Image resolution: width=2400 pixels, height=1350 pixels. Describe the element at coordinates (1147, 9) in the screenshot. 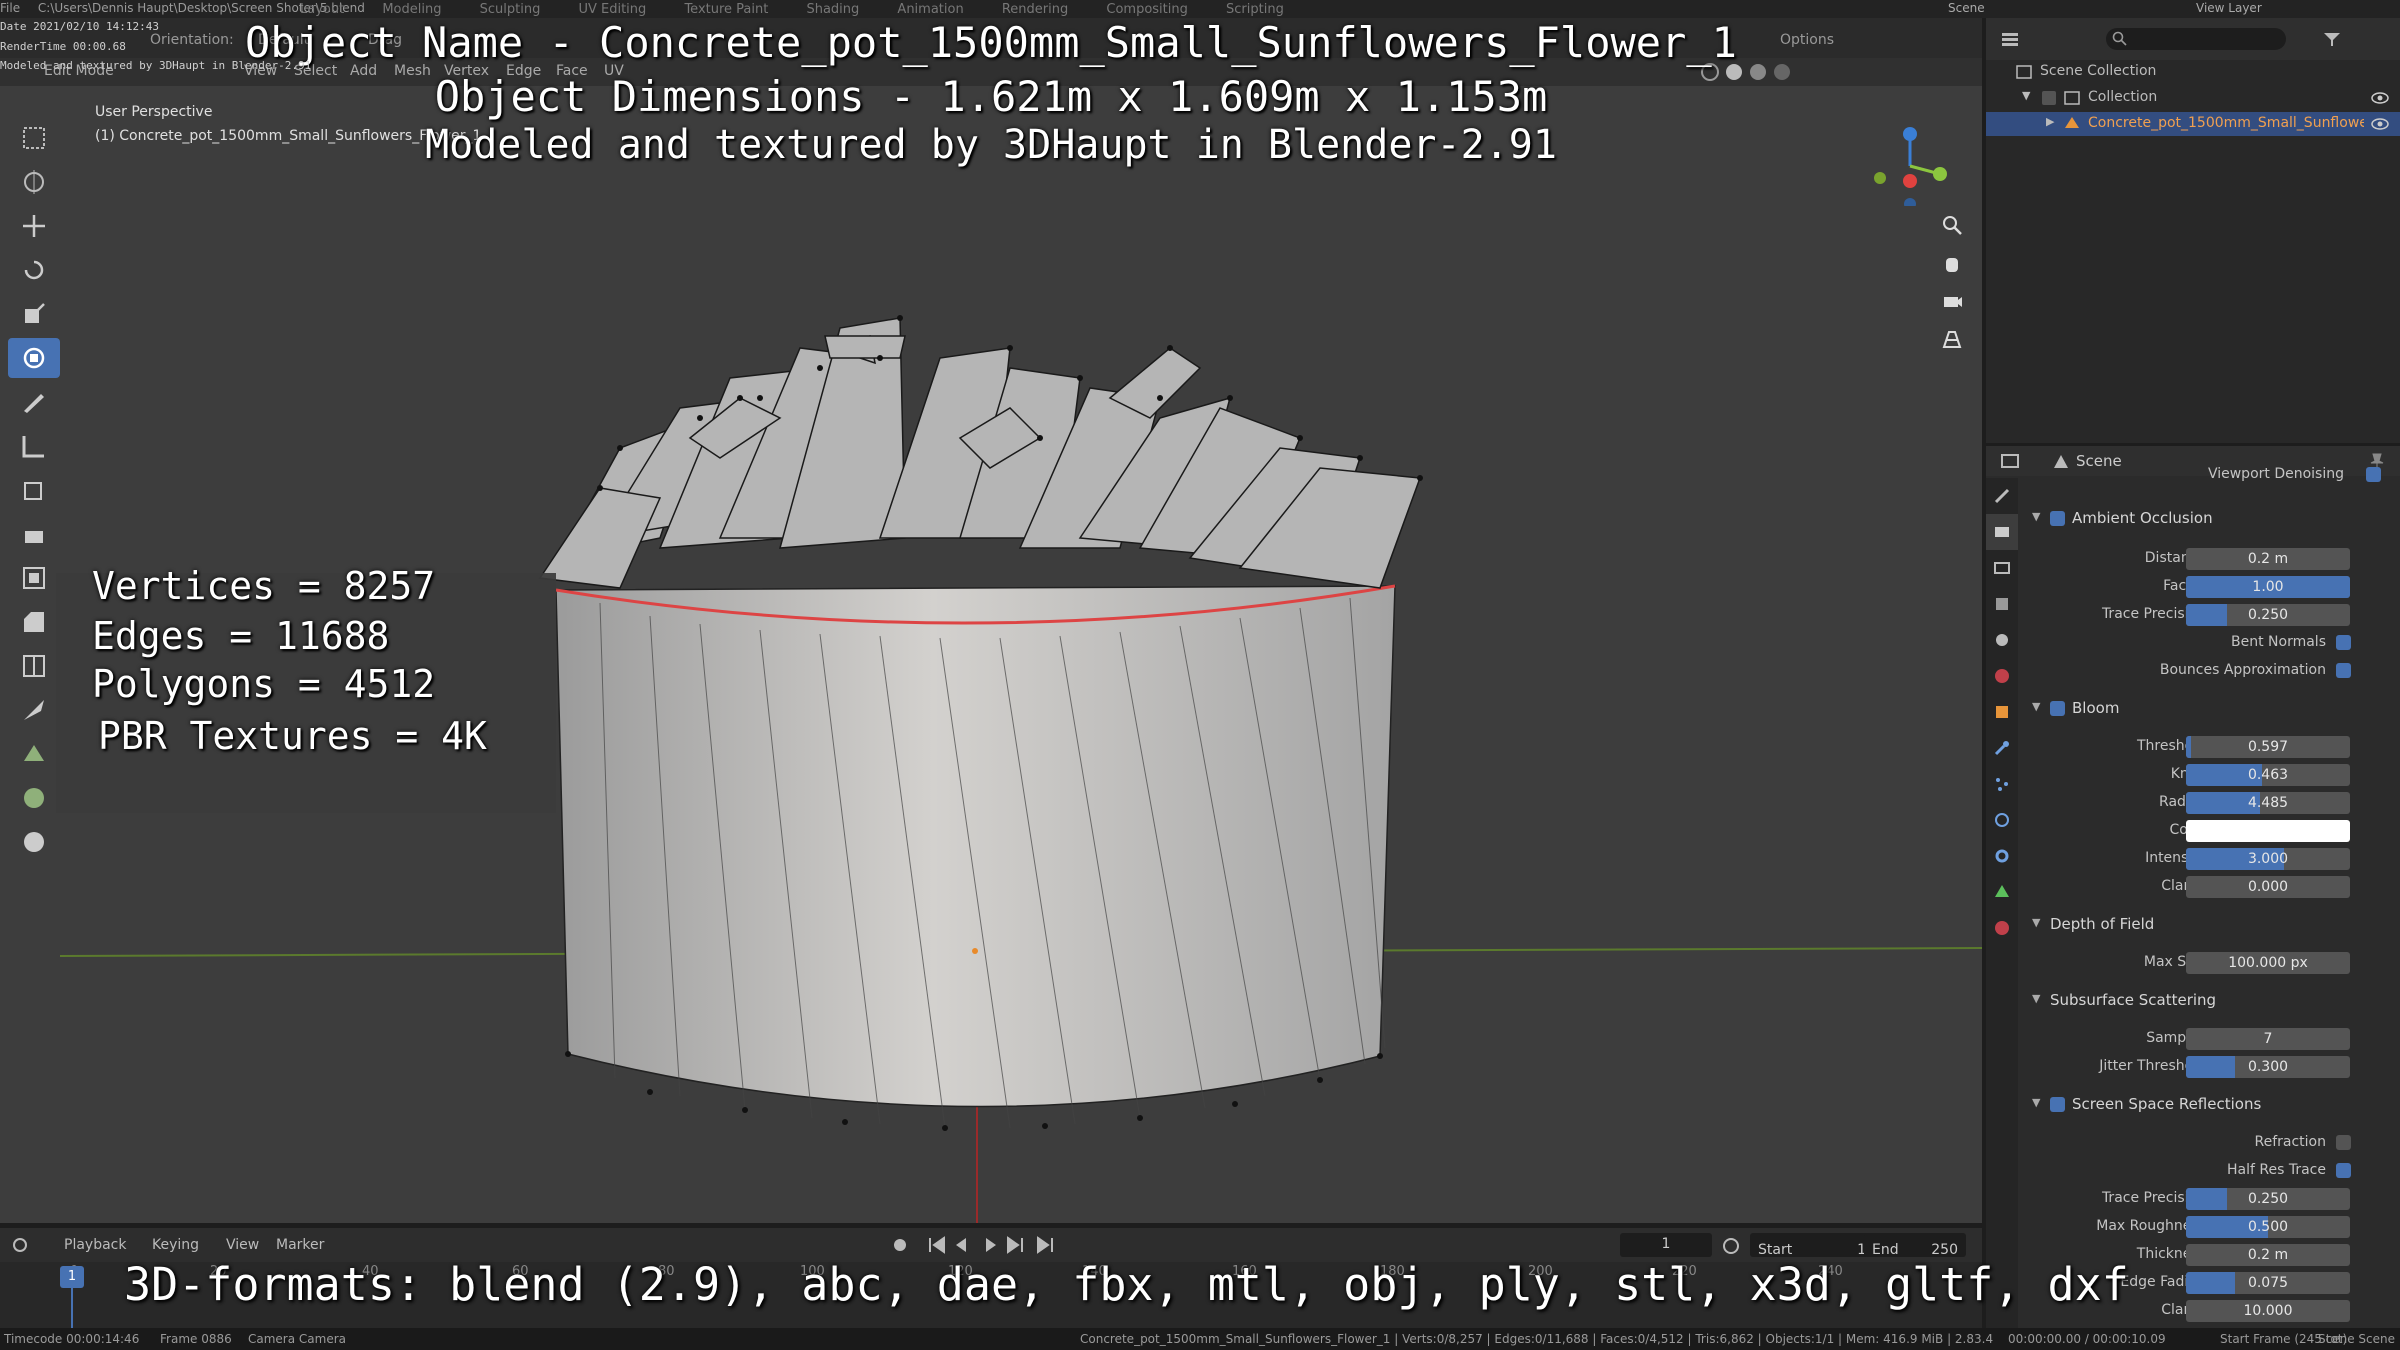

I see `tab-compositing: Compositing` at that location.